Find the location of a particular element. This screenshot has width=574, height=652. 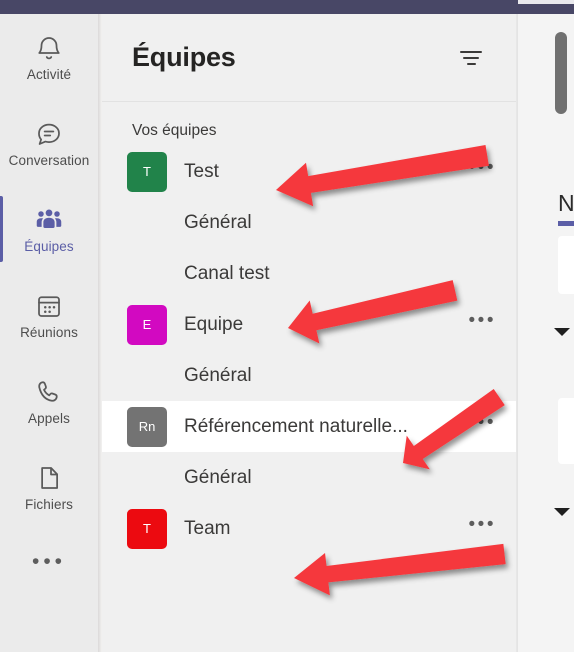

team-name: Team is located at coordinates (207, 528).